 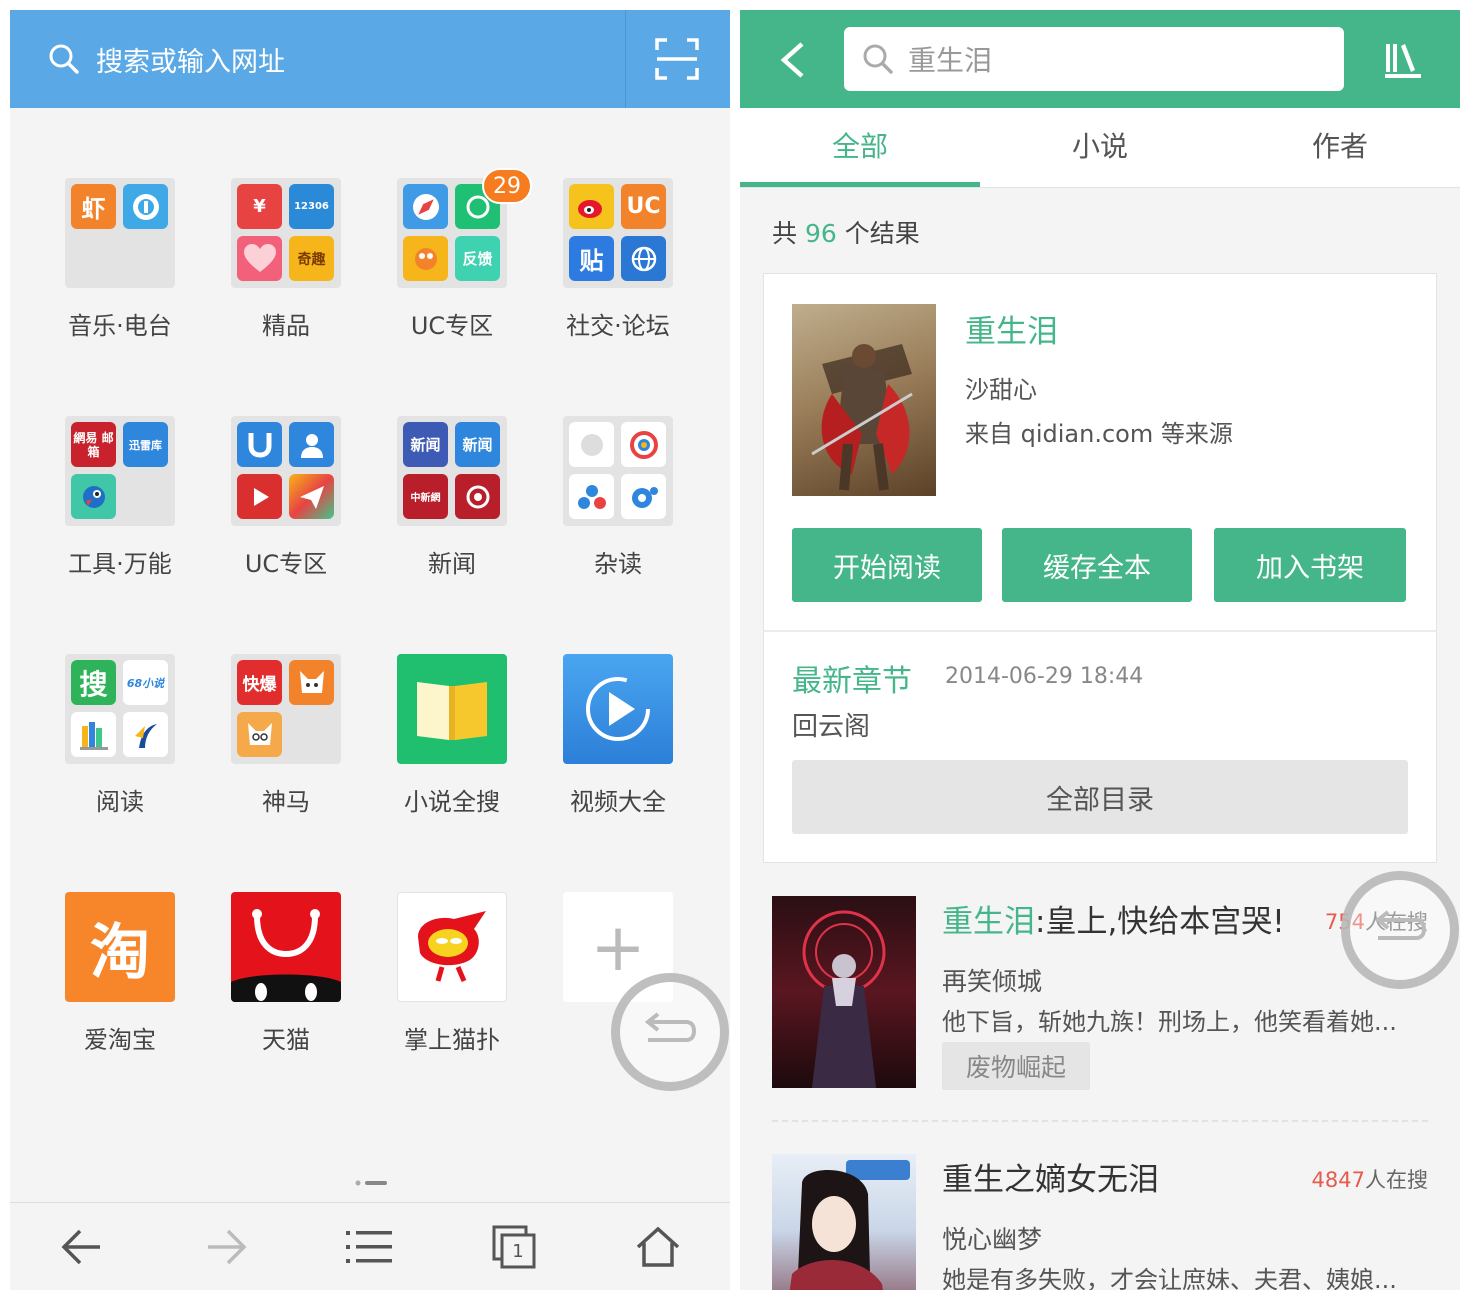 I want to click on book-title: 重生泪:皇上,快给本宫哭!, so click(x=1113, y=918).